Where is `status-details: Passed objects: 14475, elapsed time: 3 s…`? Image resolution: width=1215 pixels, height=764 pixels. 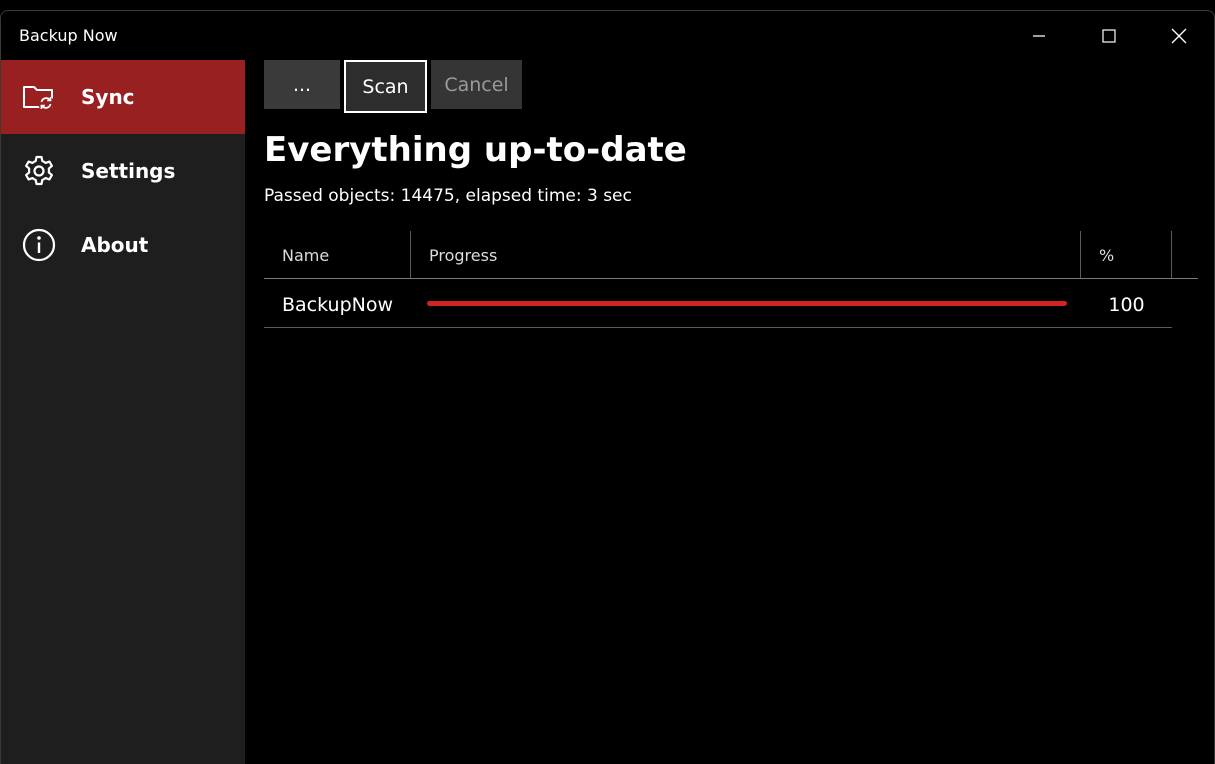
status-details: Passed objects: 14475, elapsed time: 3 s… is located at coordinates (448, 196).